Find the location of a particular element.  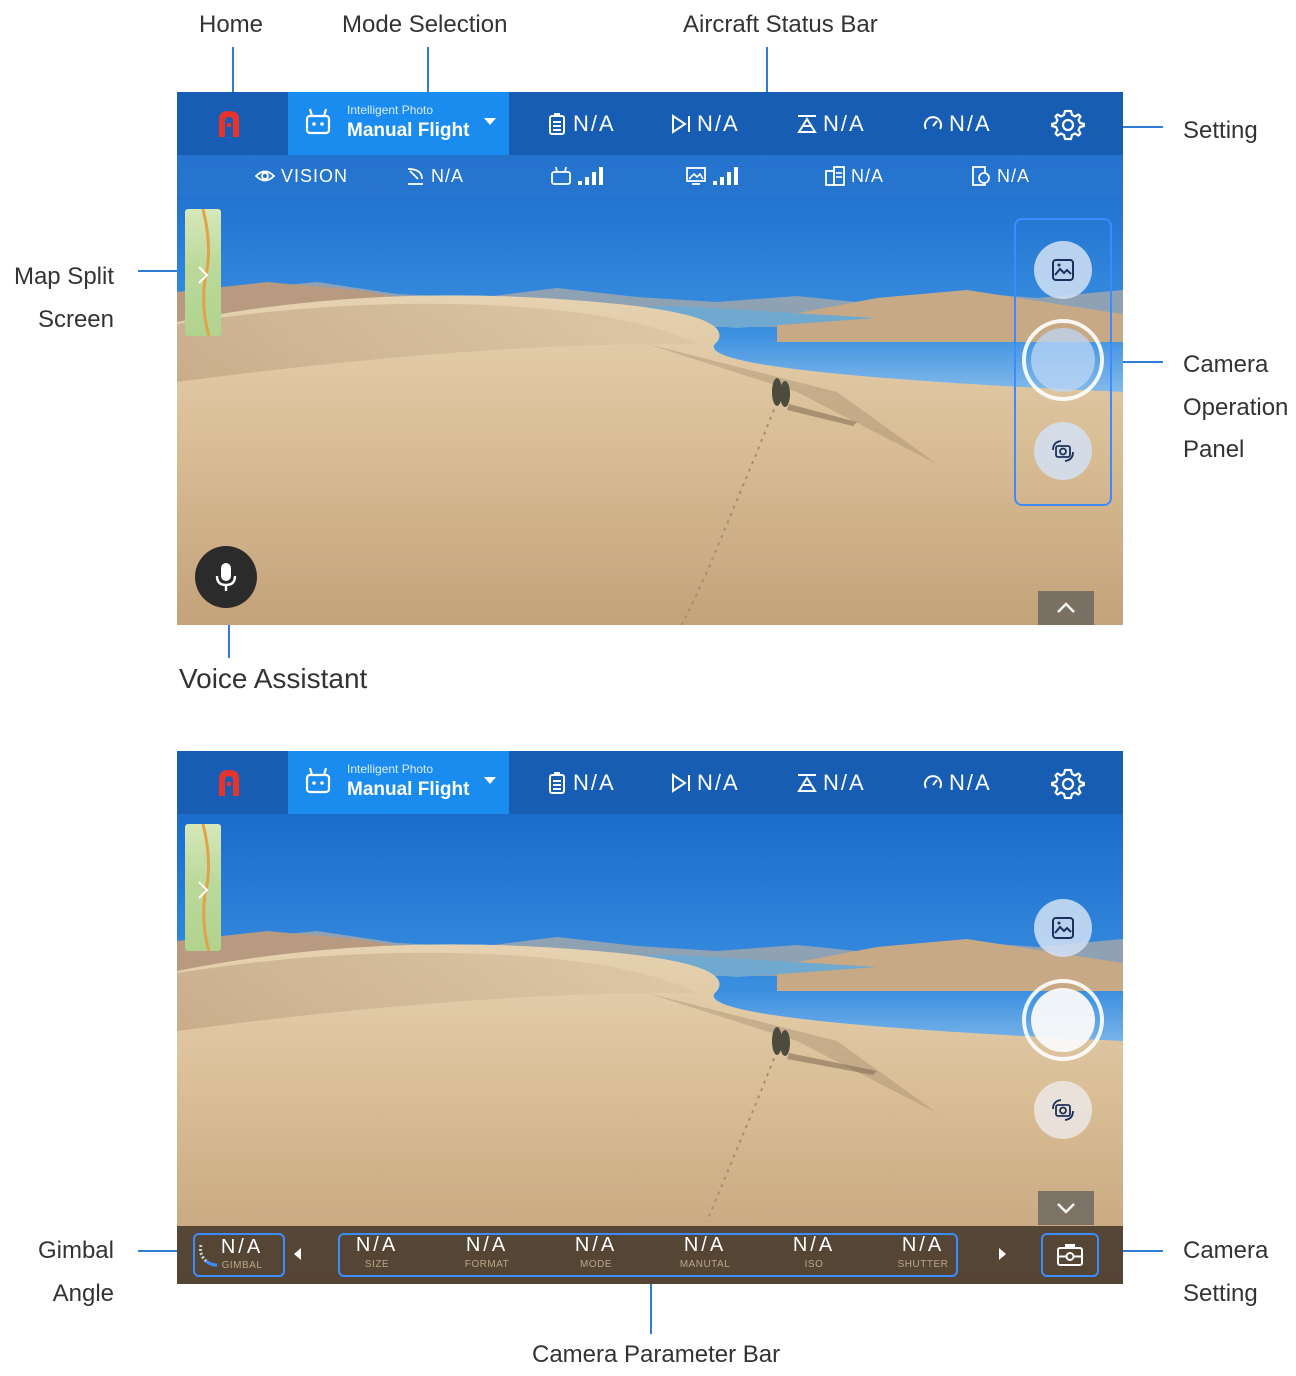

altitude-status: N/A is located at coordinates (831, 124).